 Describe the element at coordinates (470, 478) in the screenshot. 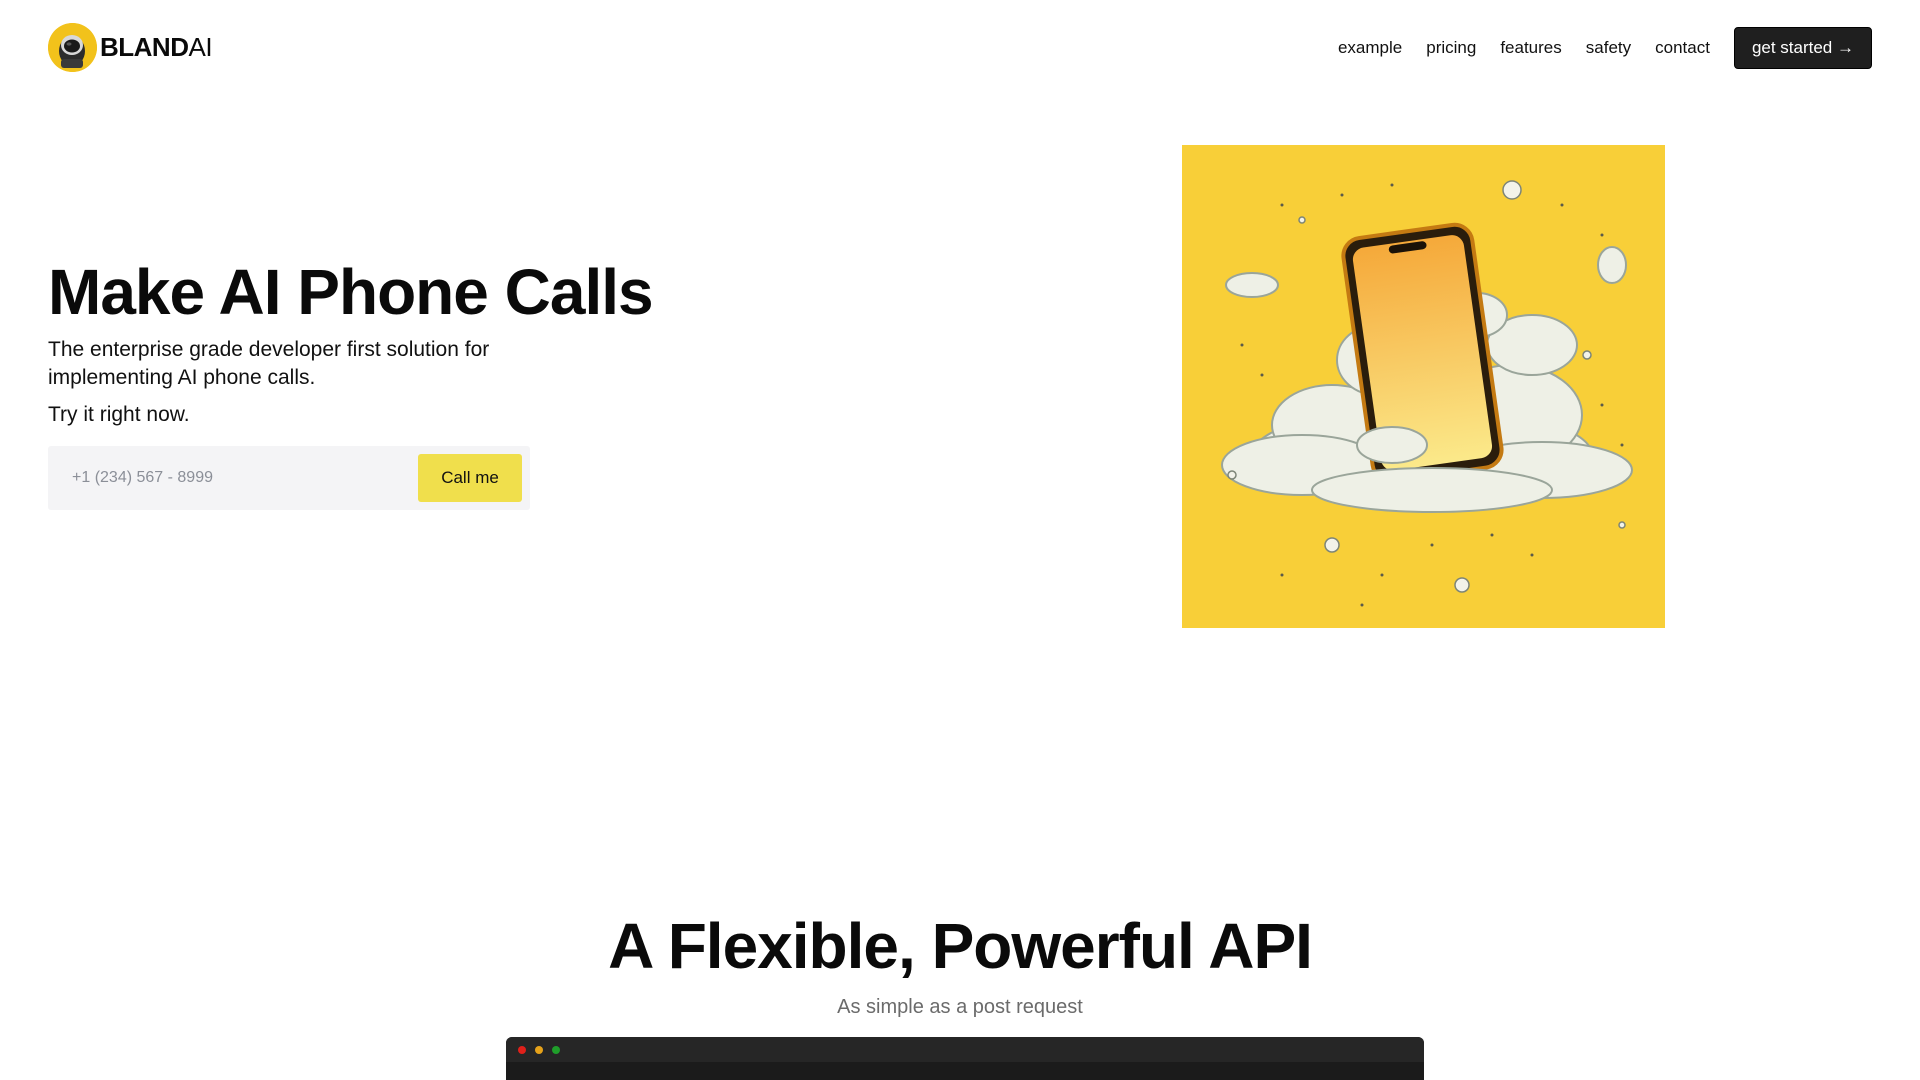

I see `call-me-button: Call me` at that location.